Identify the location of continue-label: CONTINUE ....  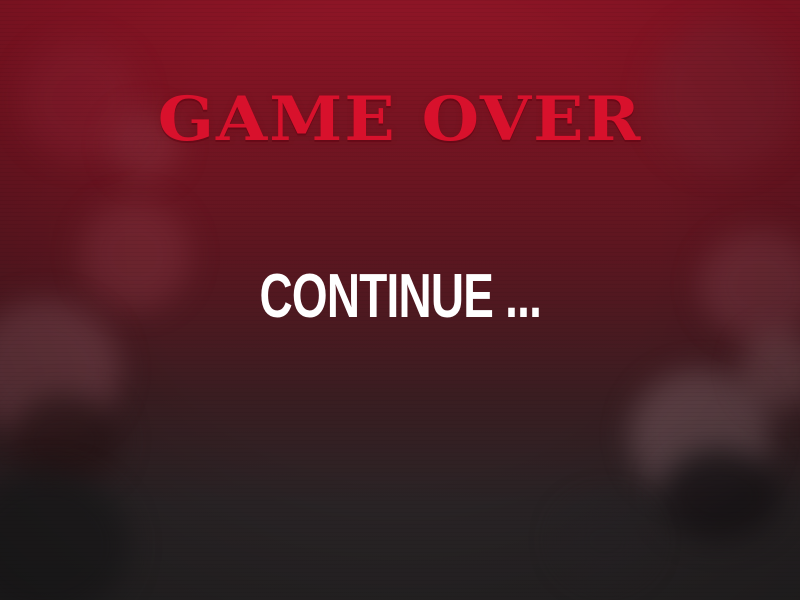
(400, 296).